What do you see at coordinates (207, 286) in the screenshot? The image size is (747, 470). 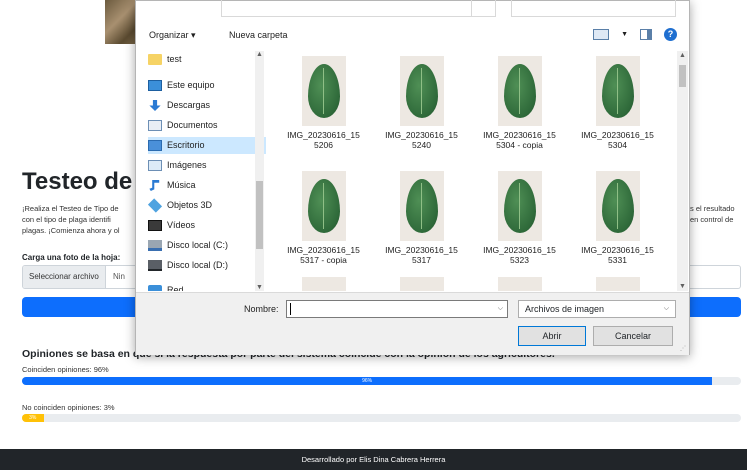 I see `nav-item-red: Red` at bounding box center [207, 286].